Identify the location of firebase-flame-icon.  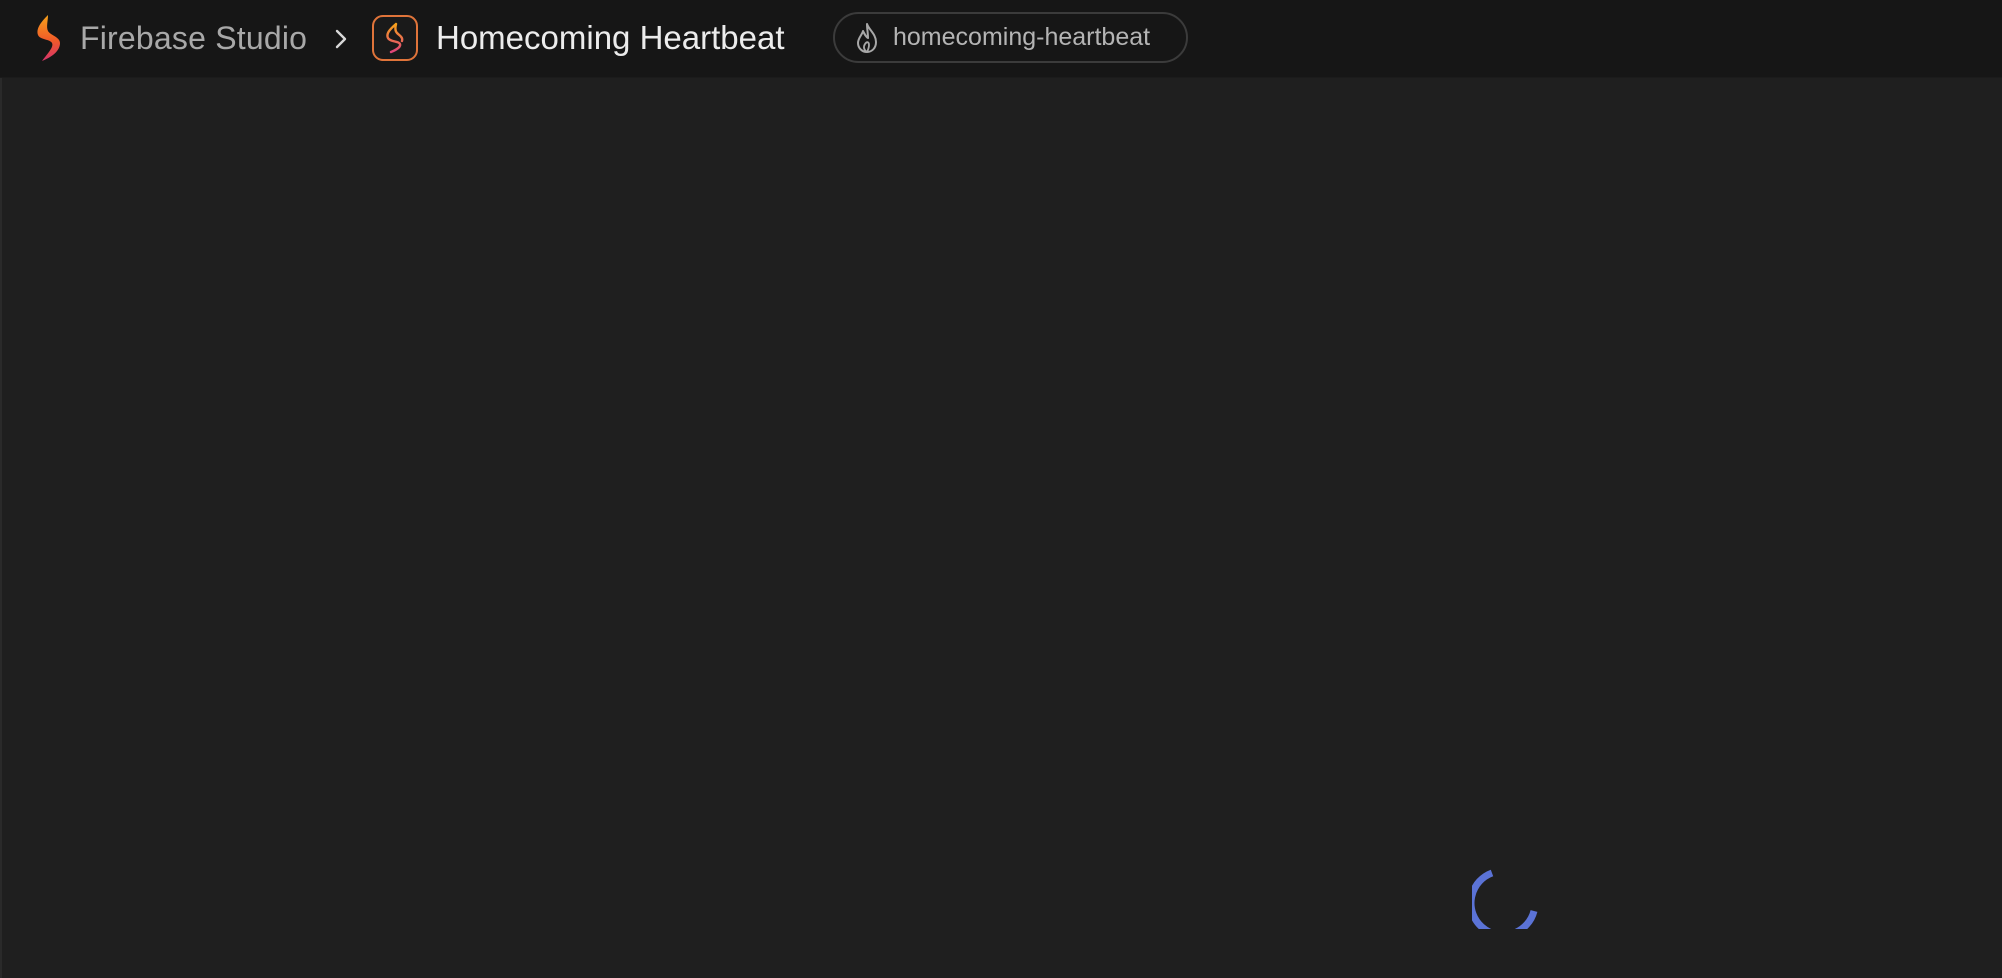
(867, 38).